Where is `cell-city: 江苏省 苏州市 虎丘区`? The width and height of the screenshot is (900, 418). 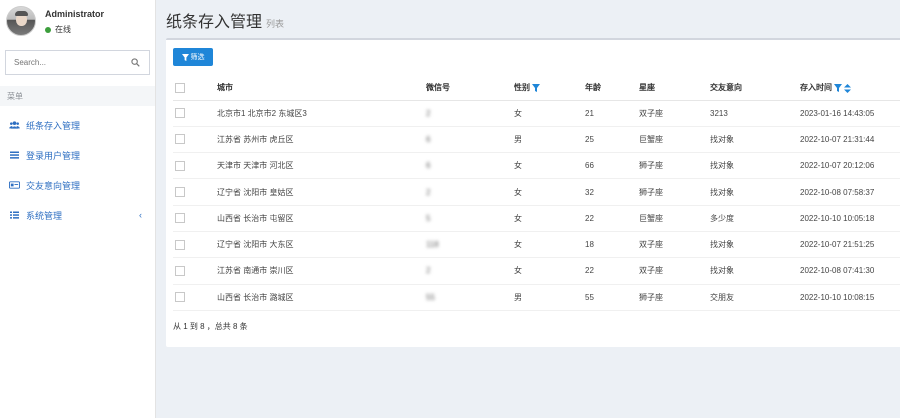 cell-city: 江苏省 苏州市 虎丘区 is located at coordinates (321, 140).